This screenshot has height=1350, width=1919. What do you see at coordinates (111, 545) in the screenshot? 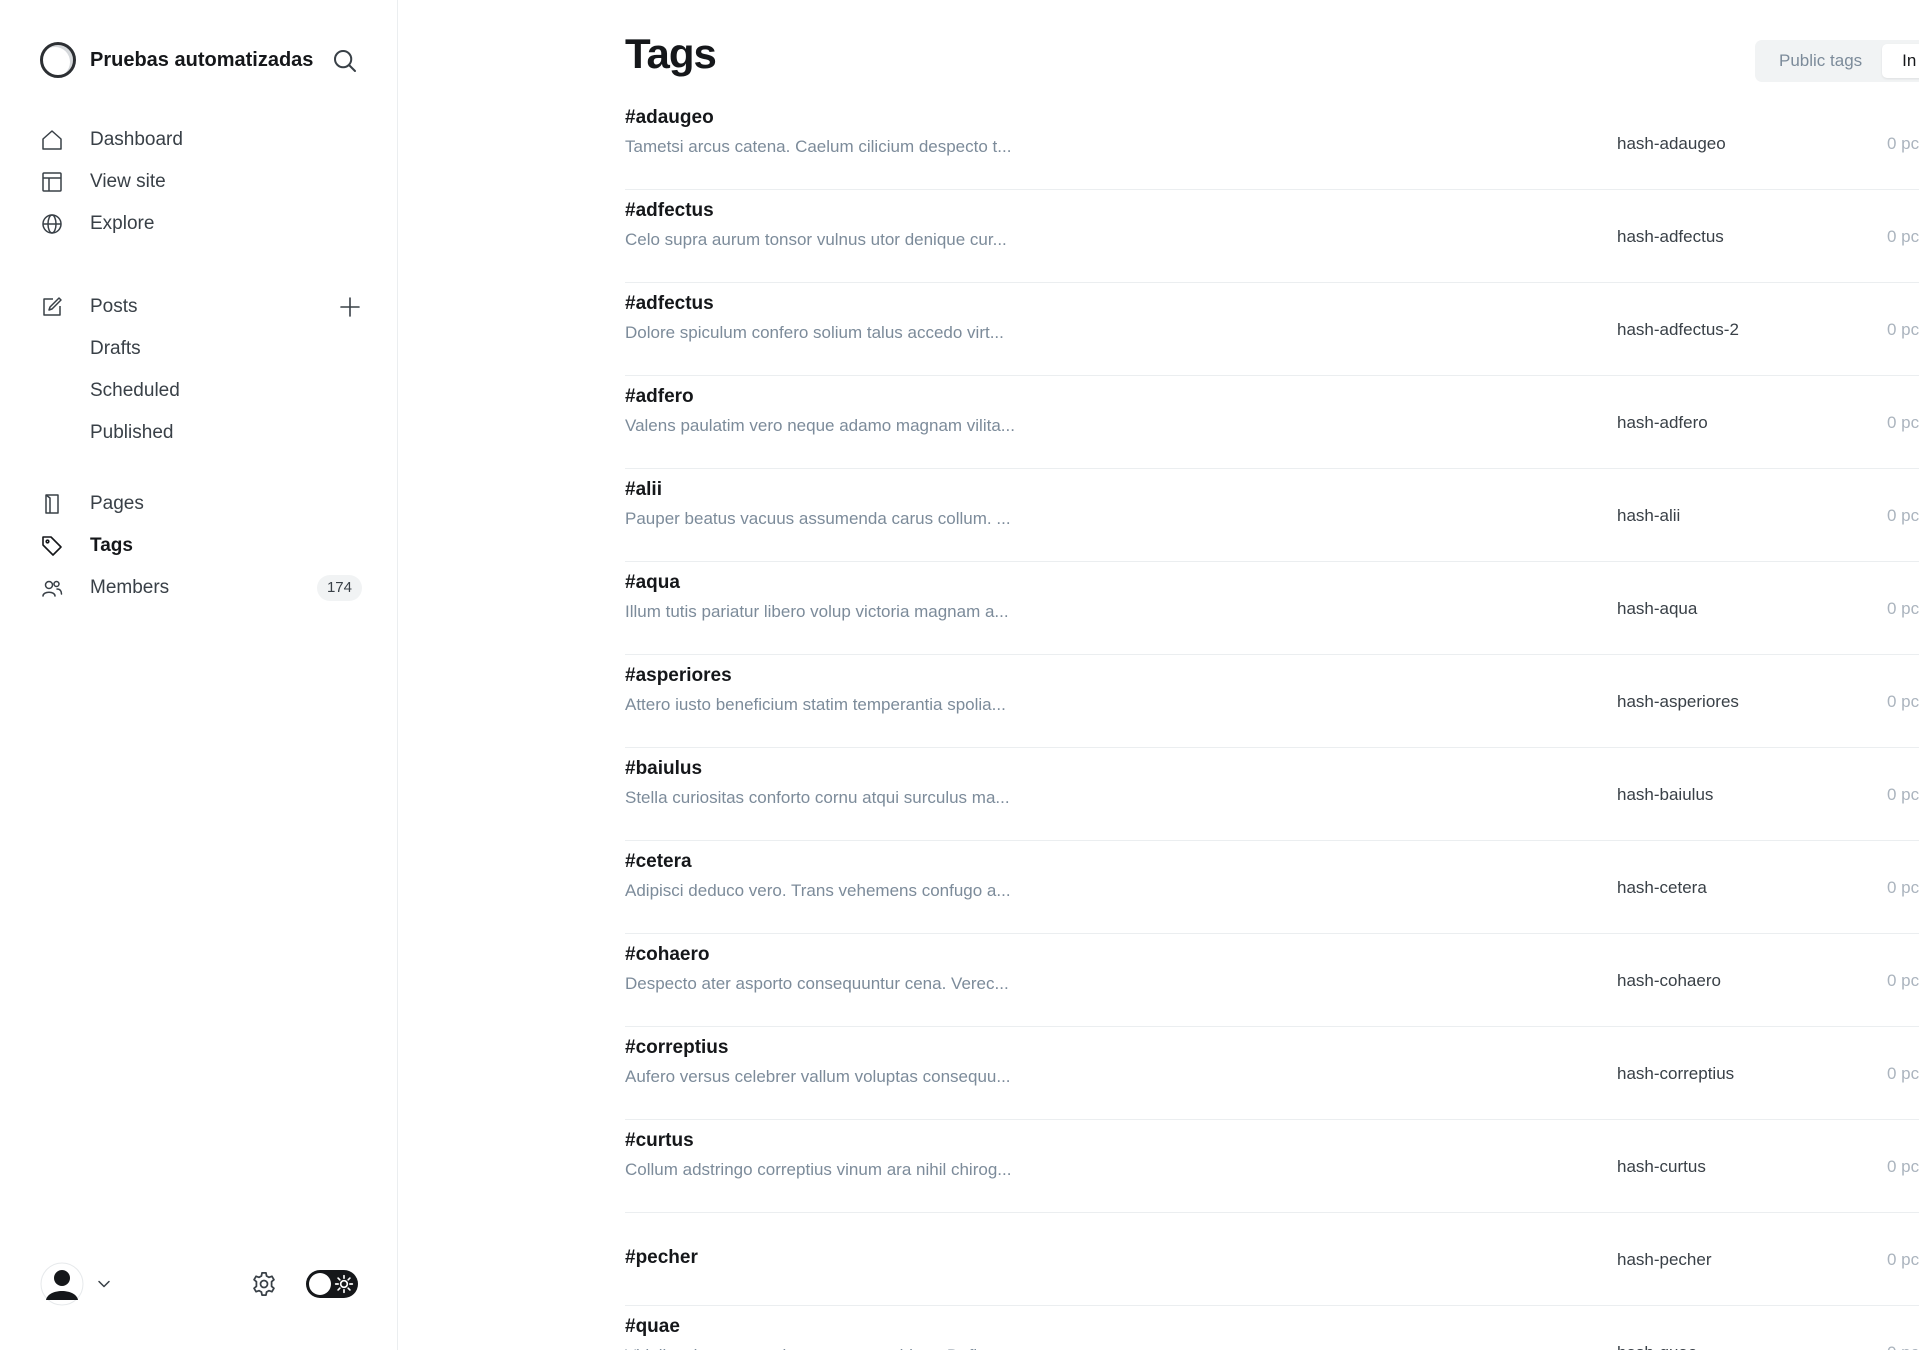
I see `nav-label: Tags` at bounding box center [111, 545].